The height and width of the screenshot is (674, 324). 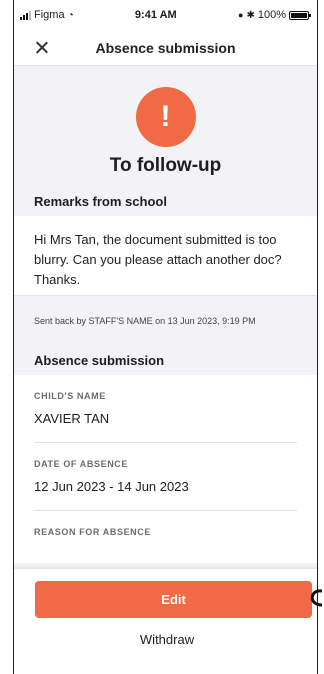 I want to click on status-left: Figma ◔, so click(x=47, y=15).